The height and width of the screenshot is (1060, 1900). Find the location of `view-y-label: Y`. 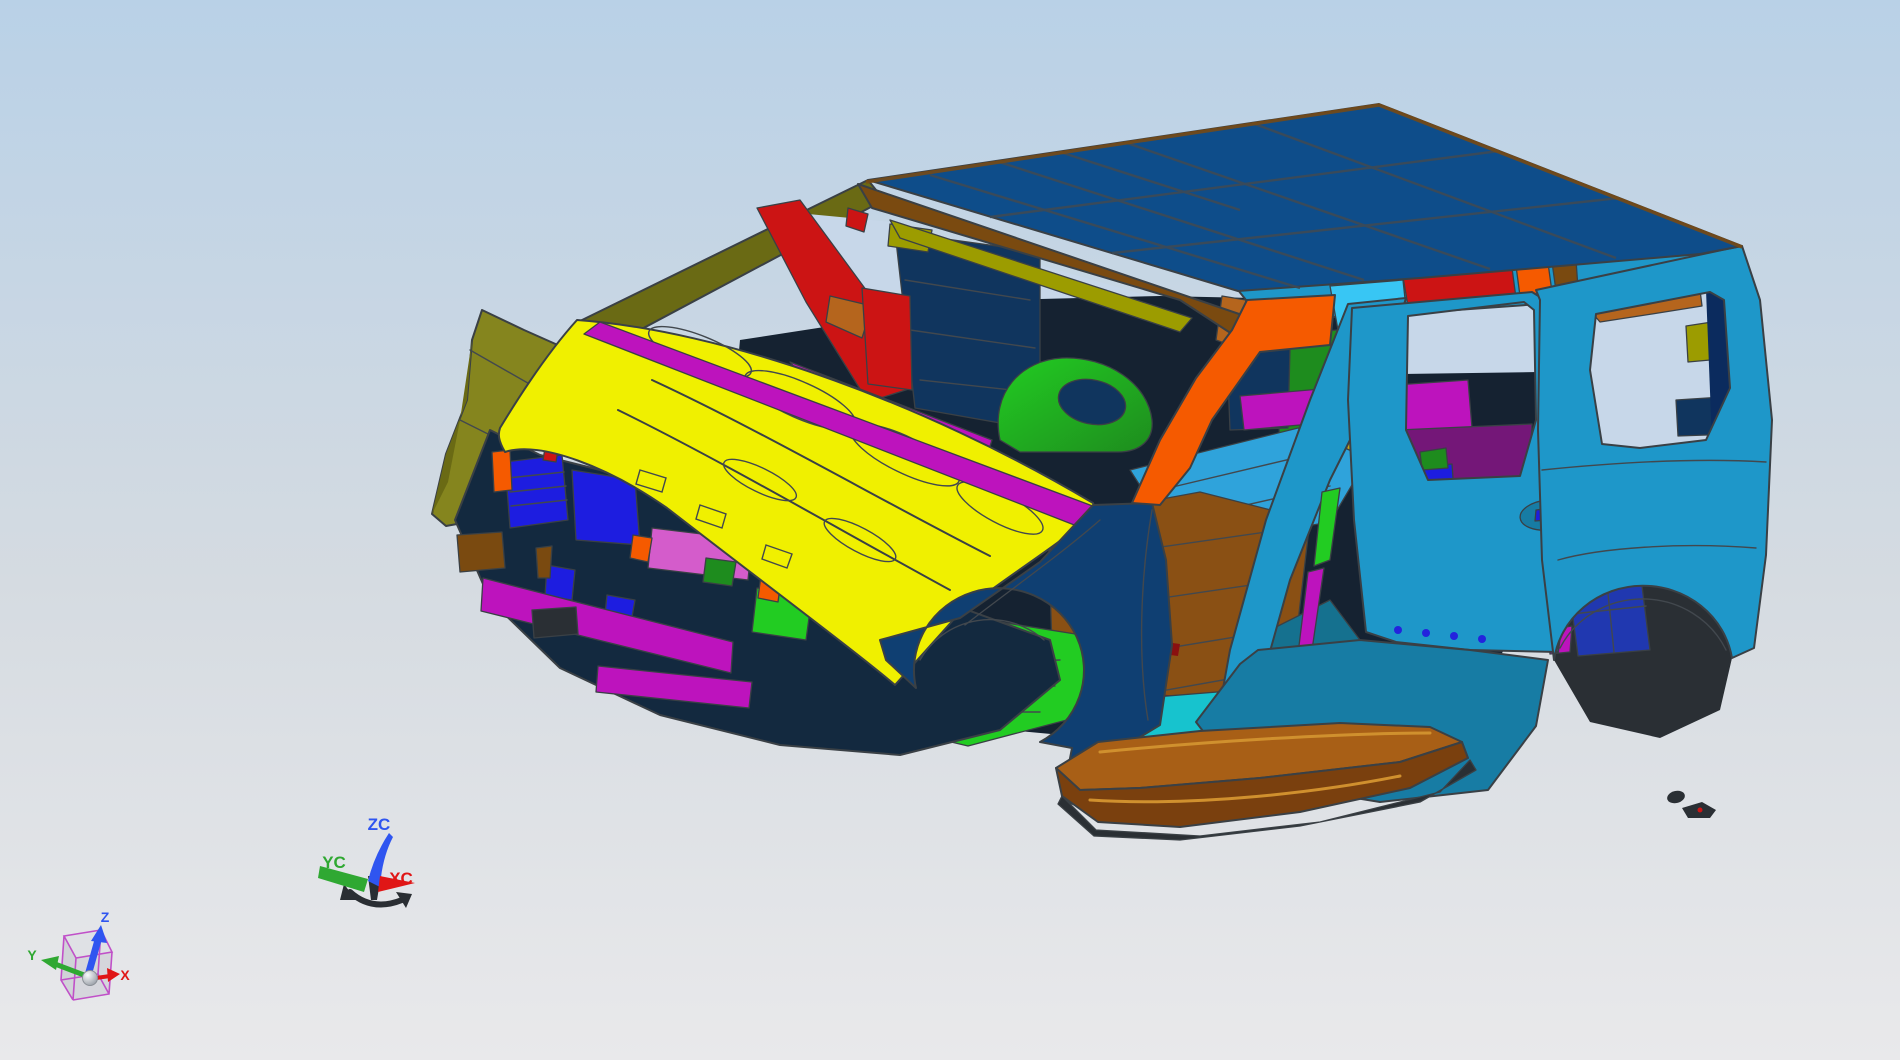

view-y-label: Y is located at coordinates (32, 955).